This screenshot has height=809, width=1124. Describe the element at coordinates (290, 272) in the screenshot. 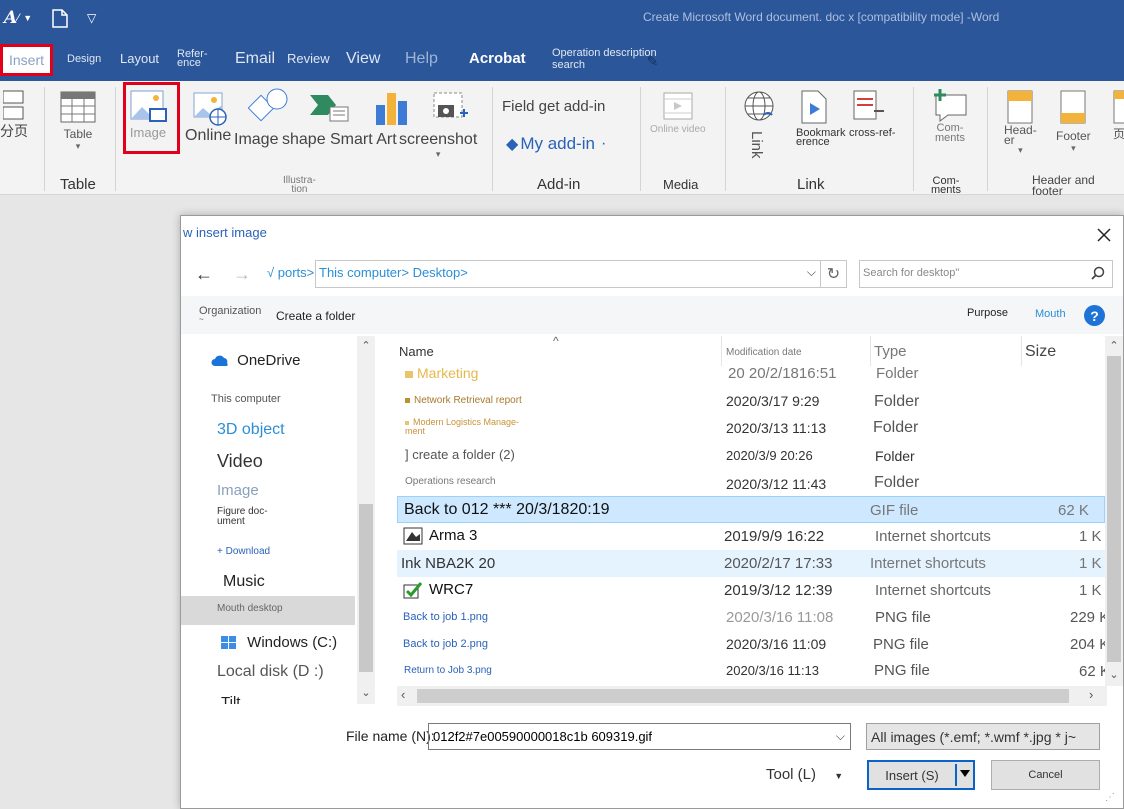

I see `breadcrumb-prefix: √ ports>` at that location.